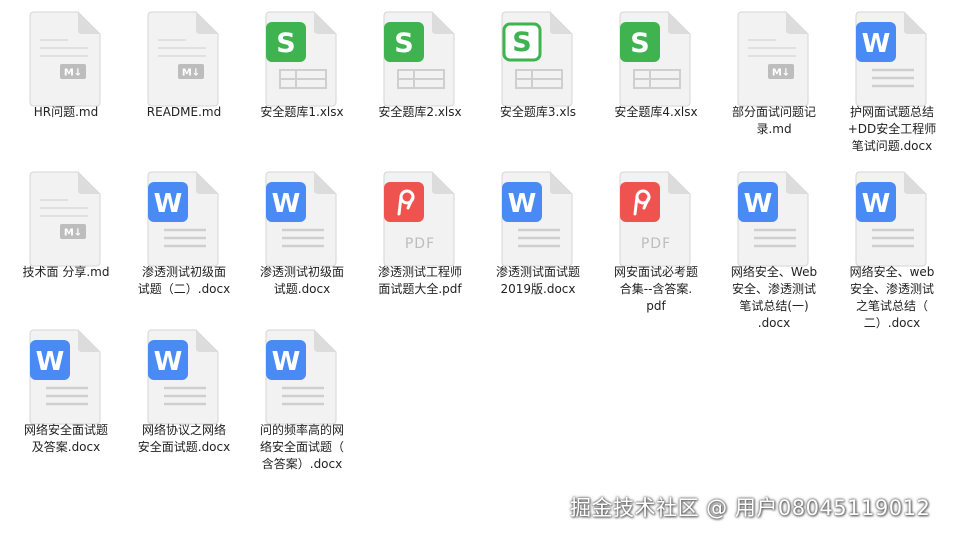 This screenshot has width=963, height=538. What do you see at coordinates (66, 272) in the screenshot?
I see `file-name: 技术面 分享.md` at bounding box center [66, 272].